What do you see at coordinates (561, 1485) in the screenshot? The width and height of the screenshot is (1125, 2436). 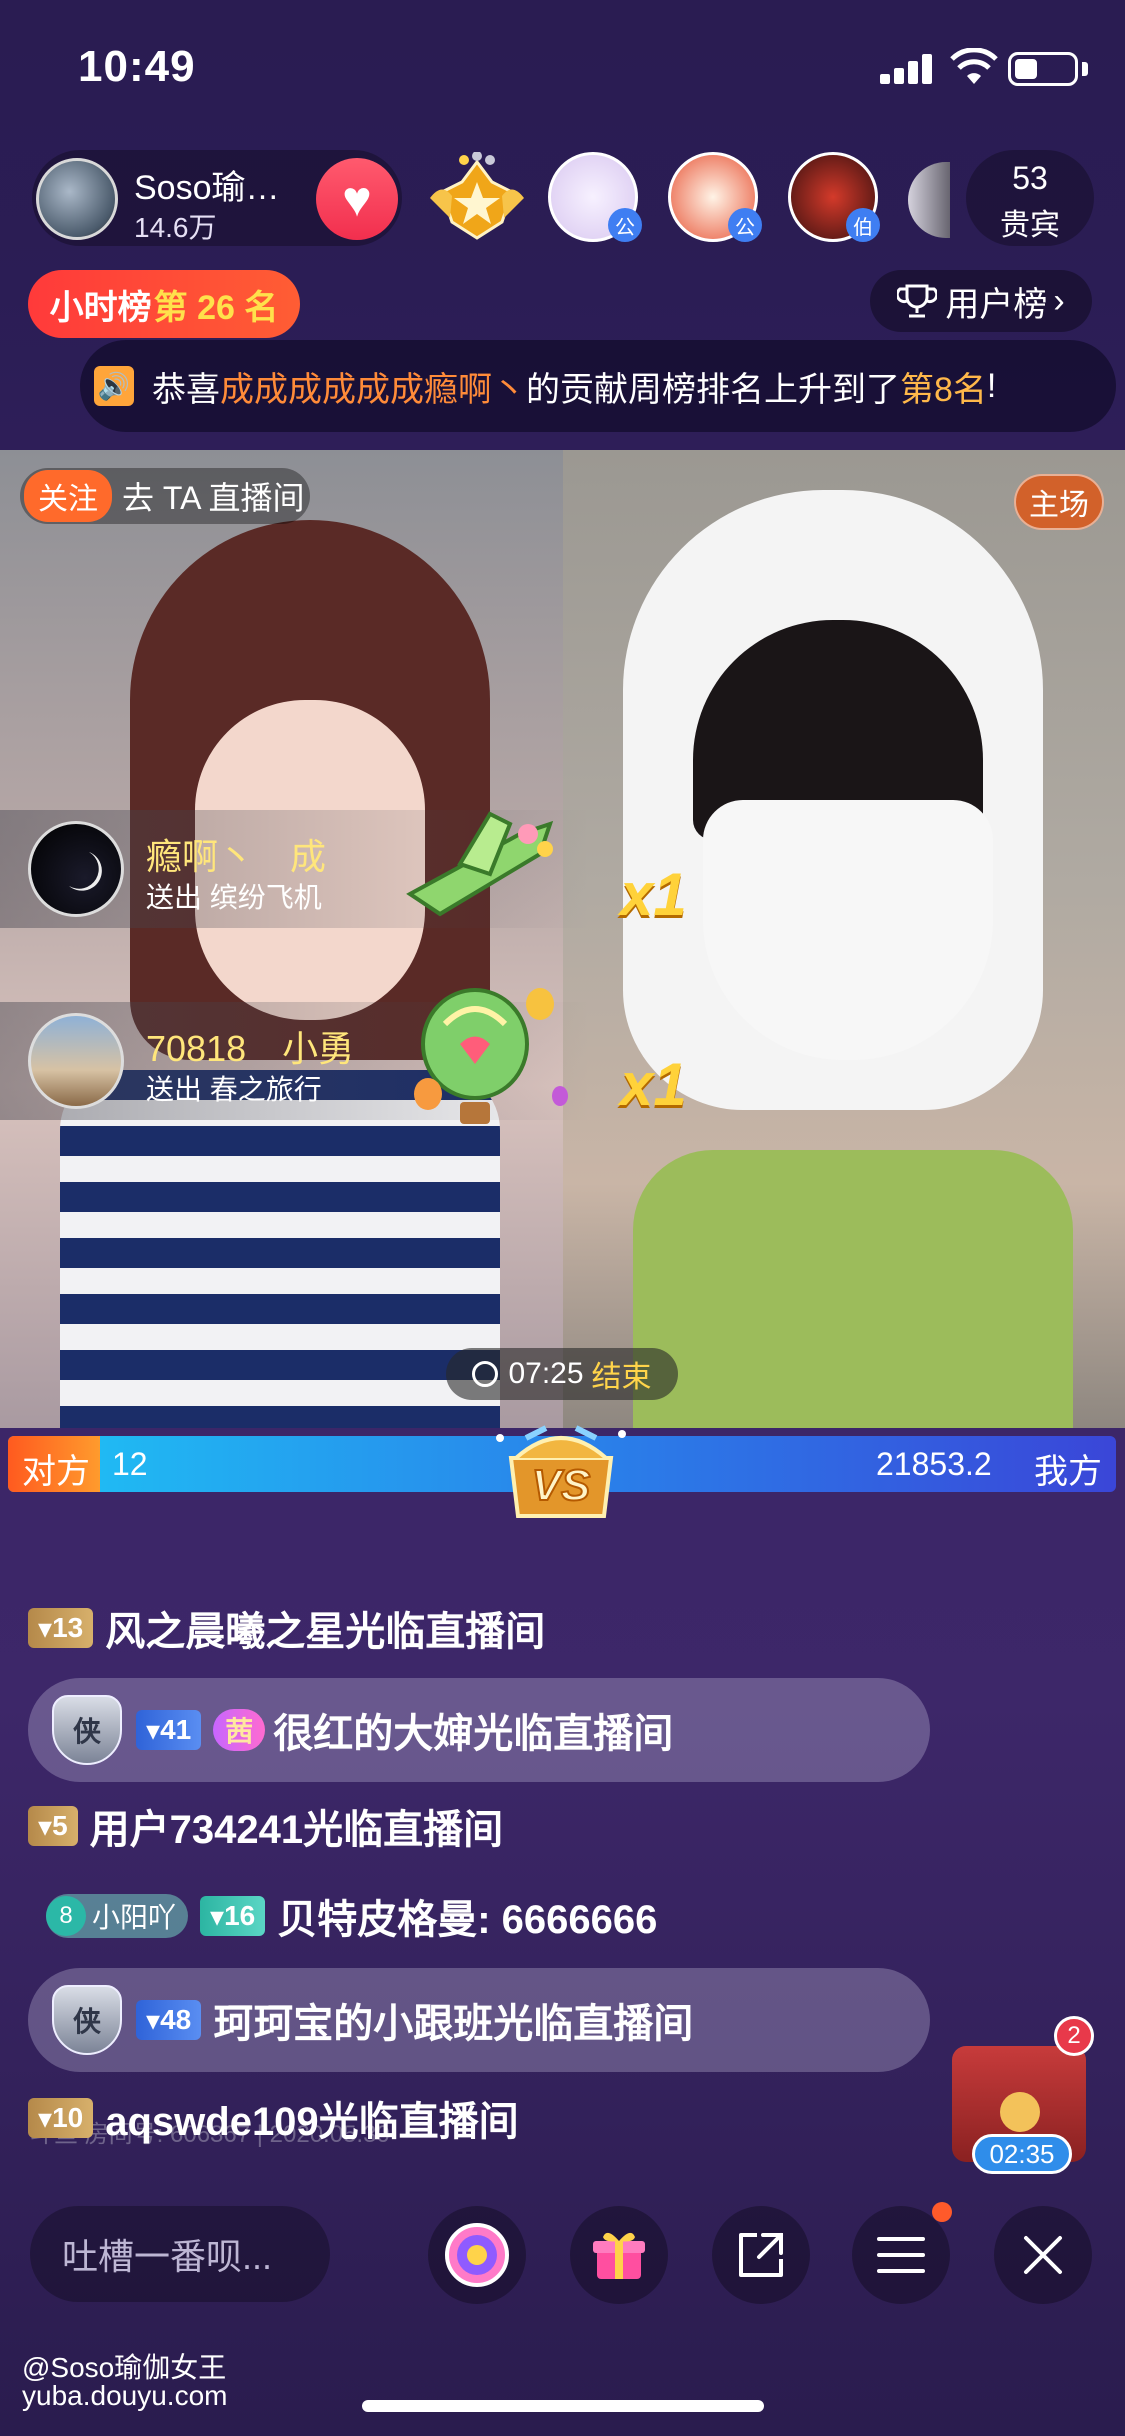 I see `svg-text: VS` at bounding box center [561, 1485].